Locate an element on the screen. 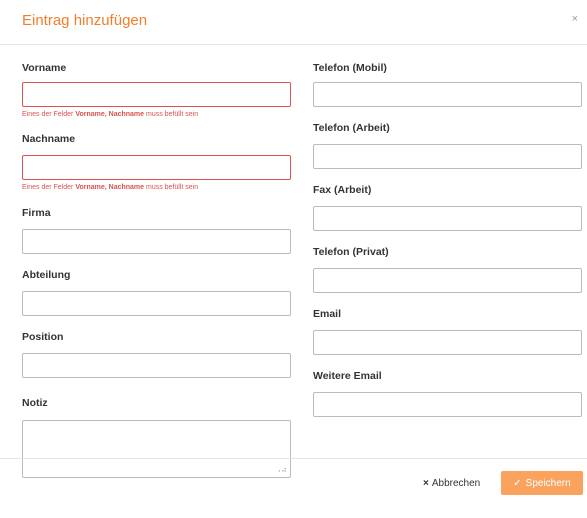 Image resolution: width=587 pixels, height=518 pixels. nachname-input is located at coordinates (156, 167).